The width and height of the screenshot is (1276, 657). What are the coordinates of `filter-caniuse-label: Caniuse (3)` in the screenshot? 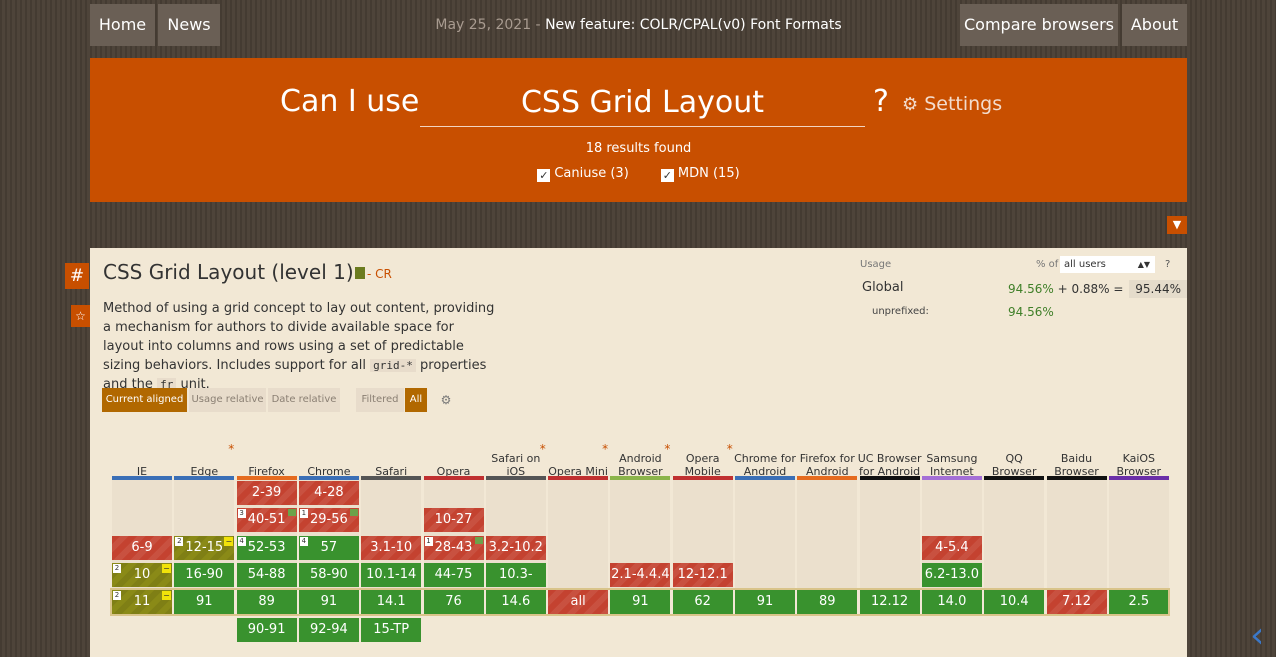 It's located at (591, 173).